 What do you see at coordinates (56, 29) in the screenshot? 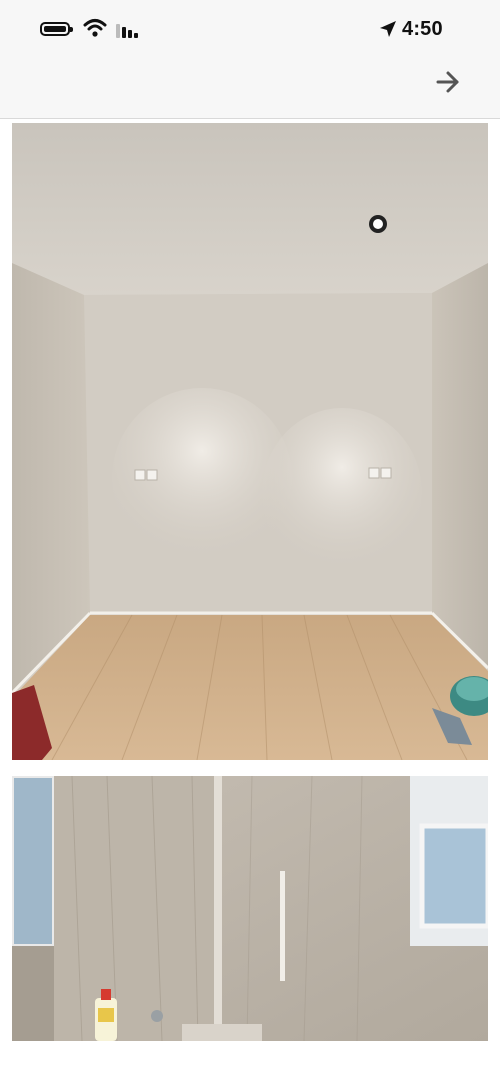
I see `battery-icon` at bounding box center [56, 29].